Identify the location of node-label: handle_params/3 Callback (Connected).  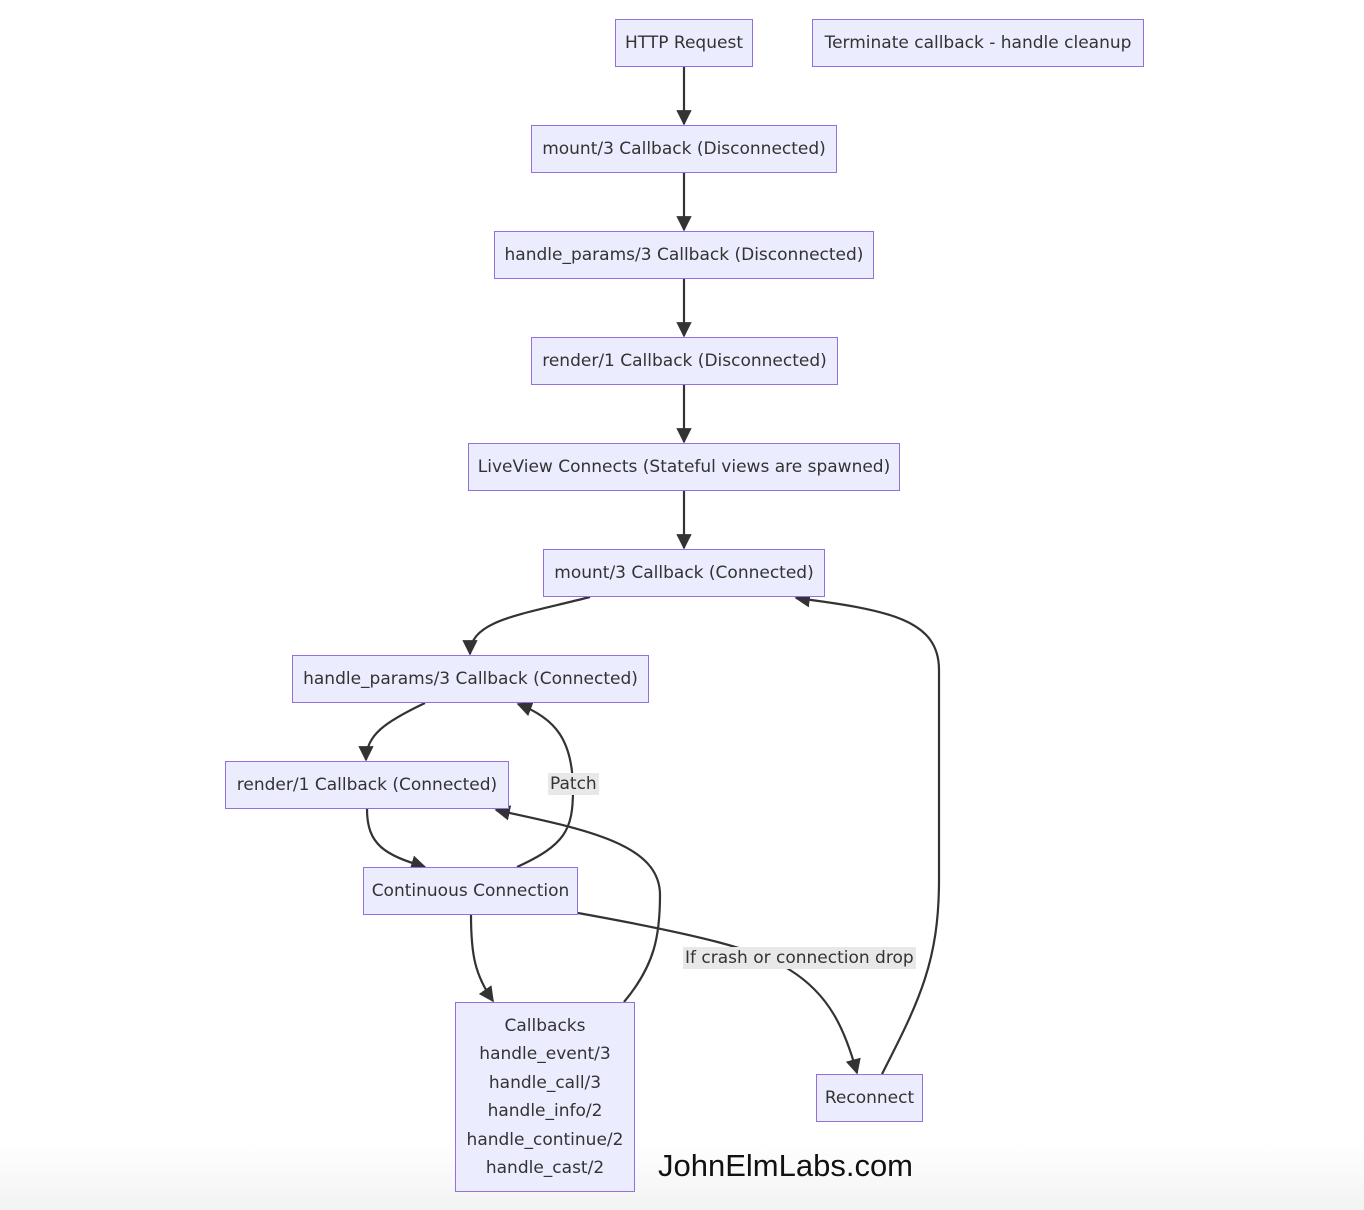
(470, 679).